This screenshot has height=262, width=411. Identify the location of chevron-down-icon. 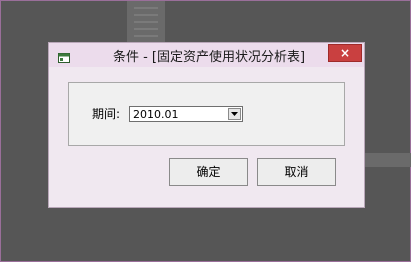
(234, 114).